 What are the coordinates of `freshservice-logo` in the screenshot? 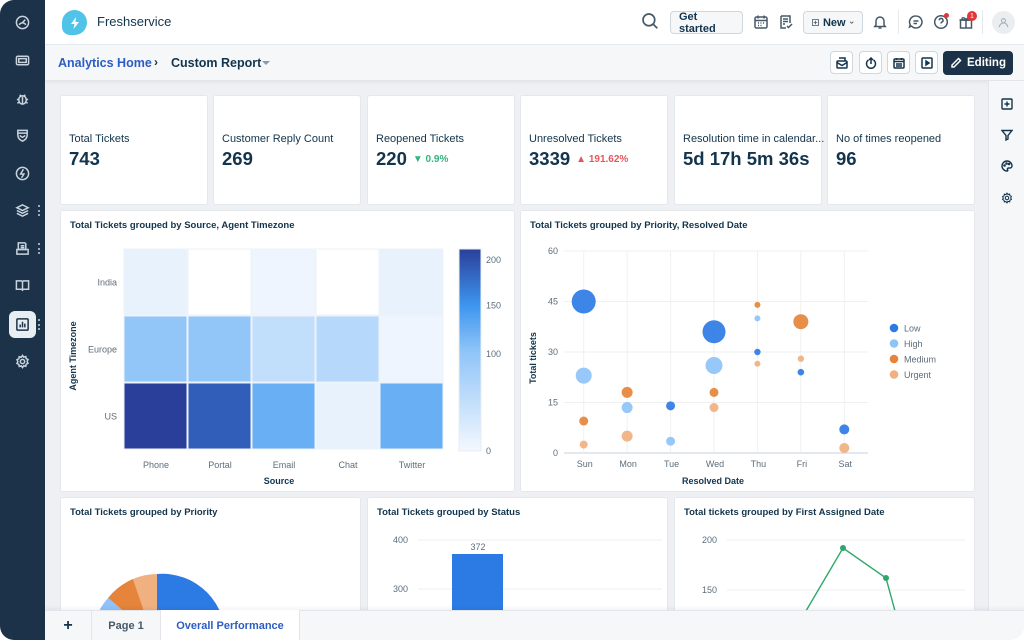 It's located at (74, 22).